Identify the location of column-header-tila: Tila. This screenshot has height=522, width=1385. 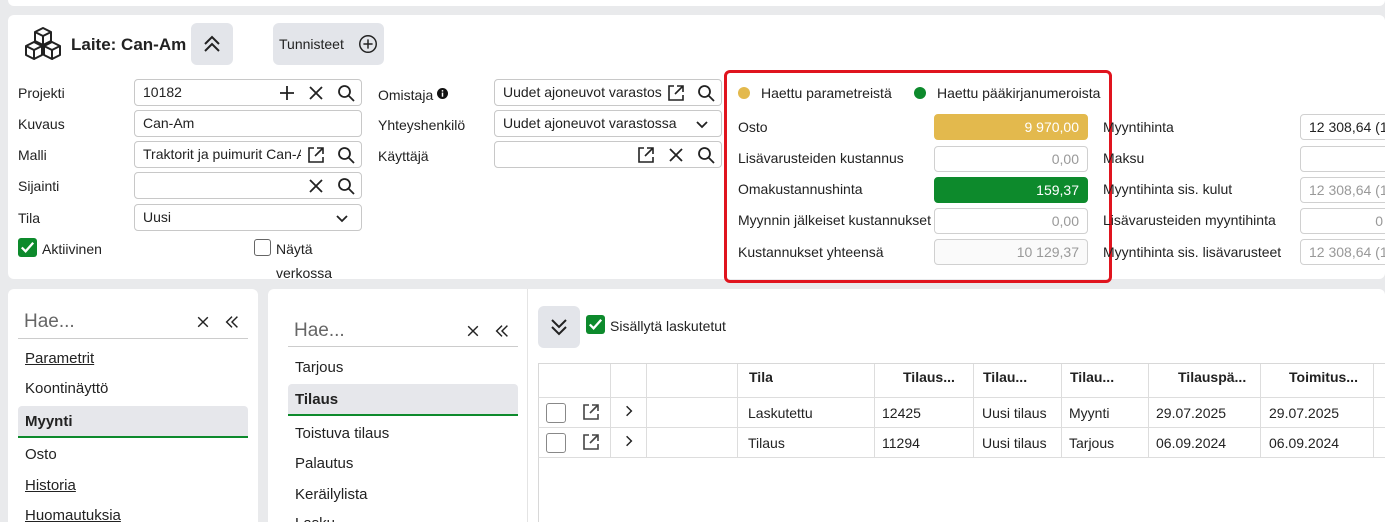
(761, 377).